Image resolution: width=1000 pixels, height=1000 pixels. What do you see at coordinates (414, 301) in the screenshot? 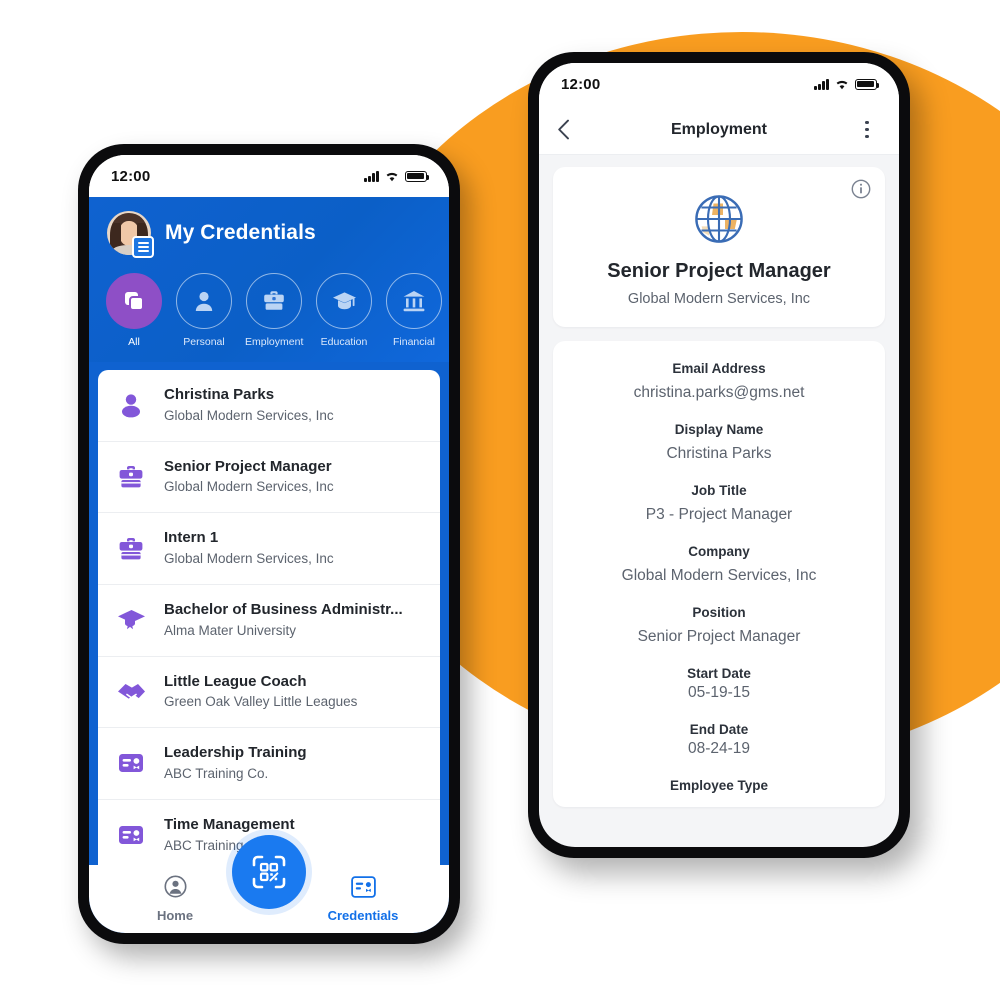
I see `bank-icon` at bounding box center [414, 301].